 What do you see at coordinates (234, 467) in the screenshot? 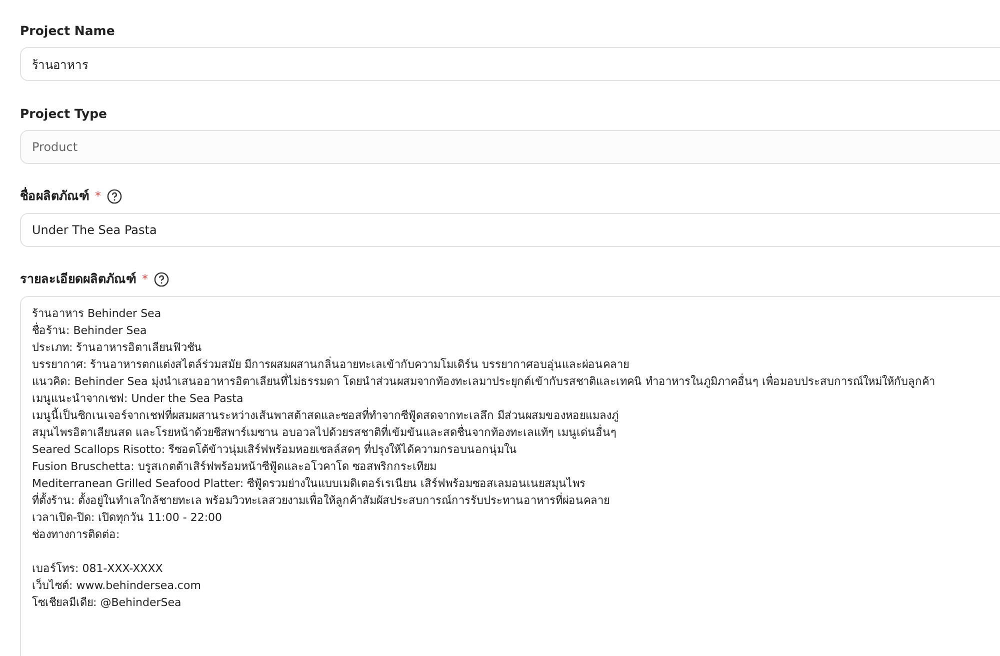
I see `text-line: Fusion Bruschetta: บรูสเกตต้าเสิร์ฟพร้อมหน้าซีฟู้ดและอโวคาโด ซอสพริกกระเทียม` at bounding box center [234, 467].